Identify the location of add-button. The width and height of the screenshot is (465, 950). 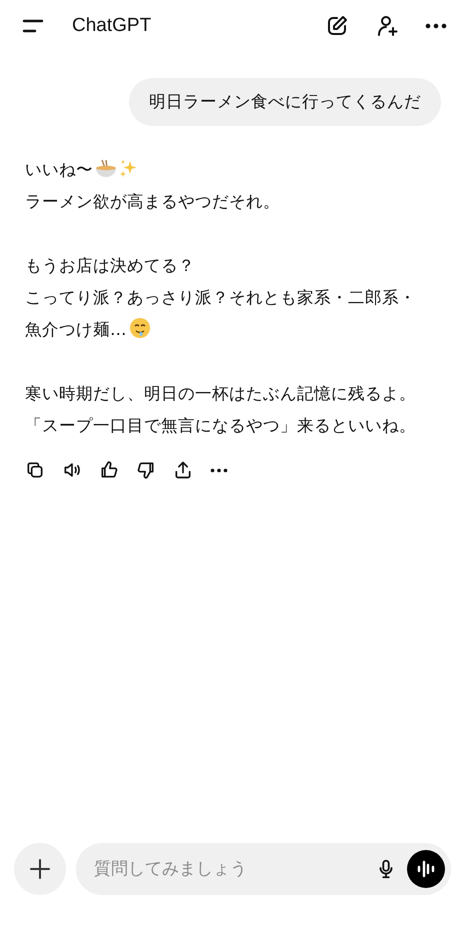
(40, 869).